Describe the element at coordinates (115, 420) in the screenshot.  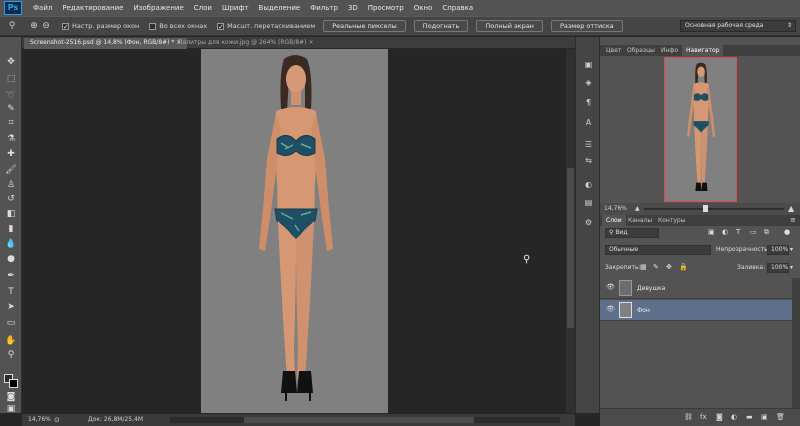
I see `document-size-info: Док: 26,8M/25,4M` at that location.